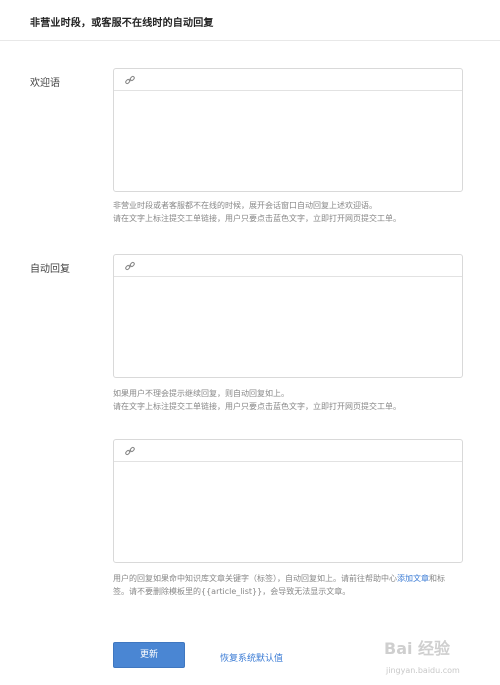 This screenshot has width=500, height=685. What do you see at coordinates (255, 578) in the screenshot?
I see `help-prefix: 用户的回复如果命中知识库文章关键字（标签），自动回复如上。请前往帮助中心` at bounding box center [255, 578].